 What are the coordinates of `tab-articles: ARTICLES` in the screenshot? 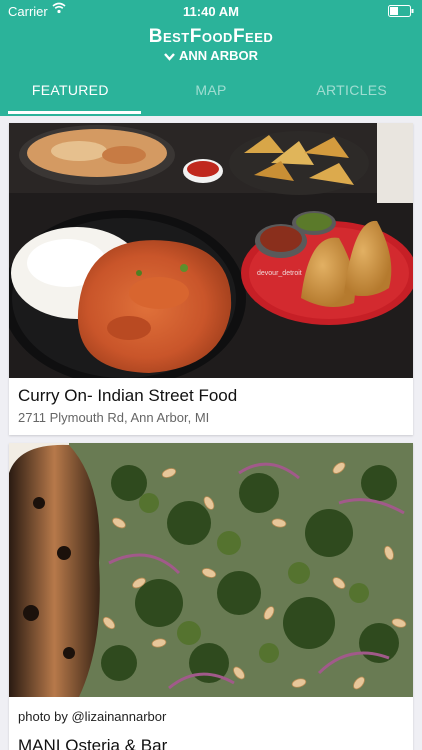 It's located at (351, 96).